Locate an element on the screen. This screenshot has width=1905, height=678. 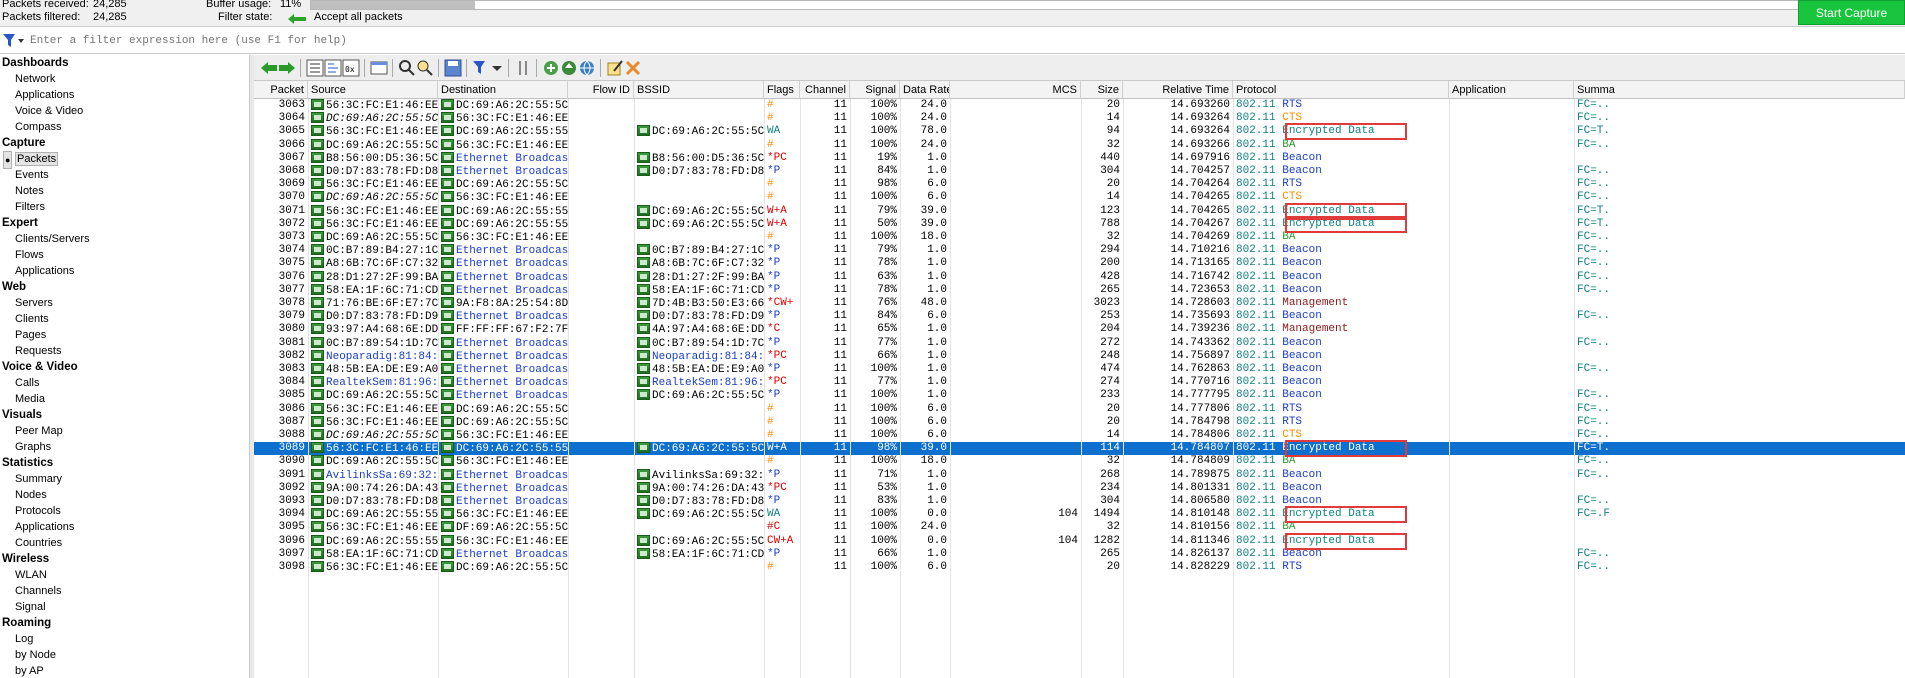
sidebar-section-wireless: Wireless is located at coordinates (124, 559).